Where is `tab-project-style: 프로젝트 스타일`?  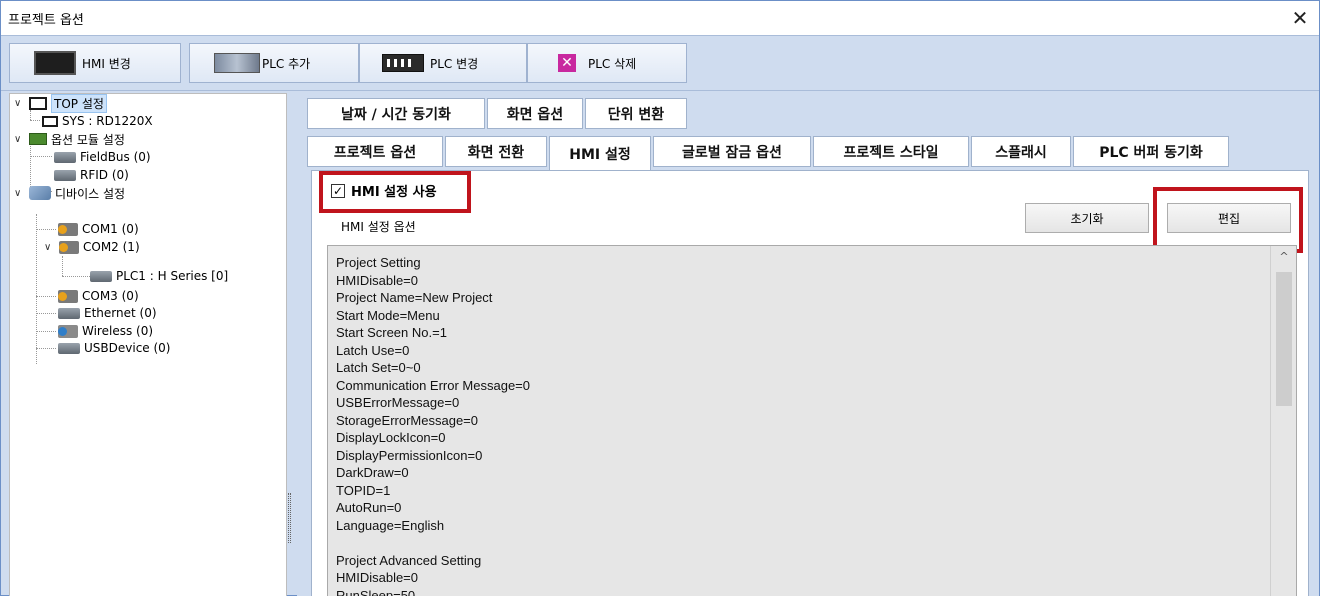
tab-project-style: 프로젝트 스타일 is located at coordinates (891, 151).